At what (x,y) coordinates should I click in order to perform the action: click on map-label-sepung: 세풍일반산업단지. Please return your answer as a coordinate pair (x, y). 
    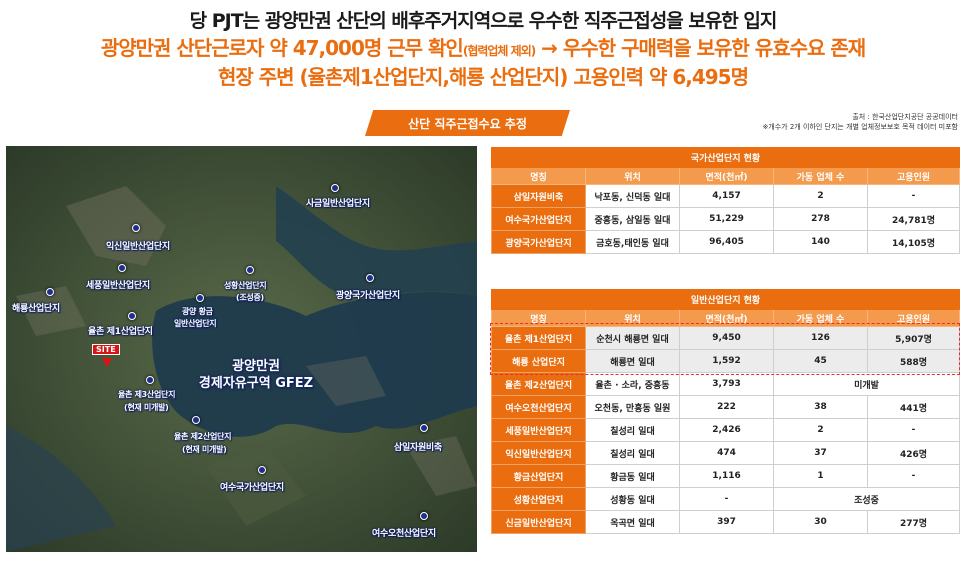
    Looking at the image, I should click on (118, 286).